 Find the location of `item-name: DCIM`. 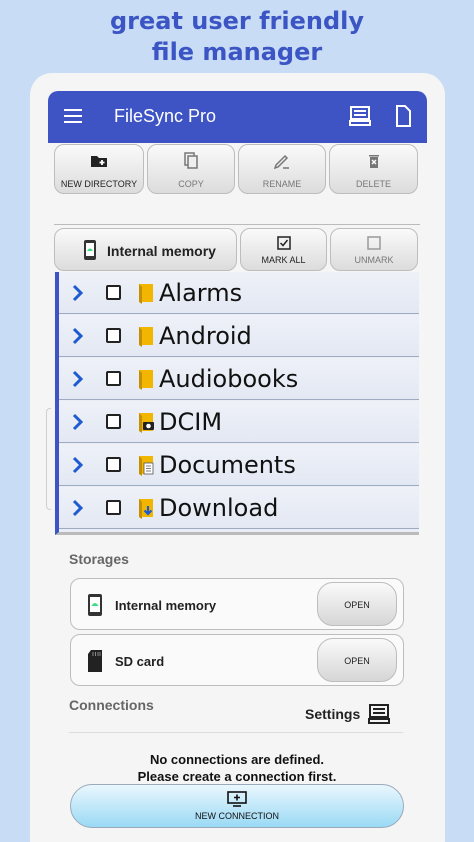

item-name: DCIM is located at coordinates (191, 422).